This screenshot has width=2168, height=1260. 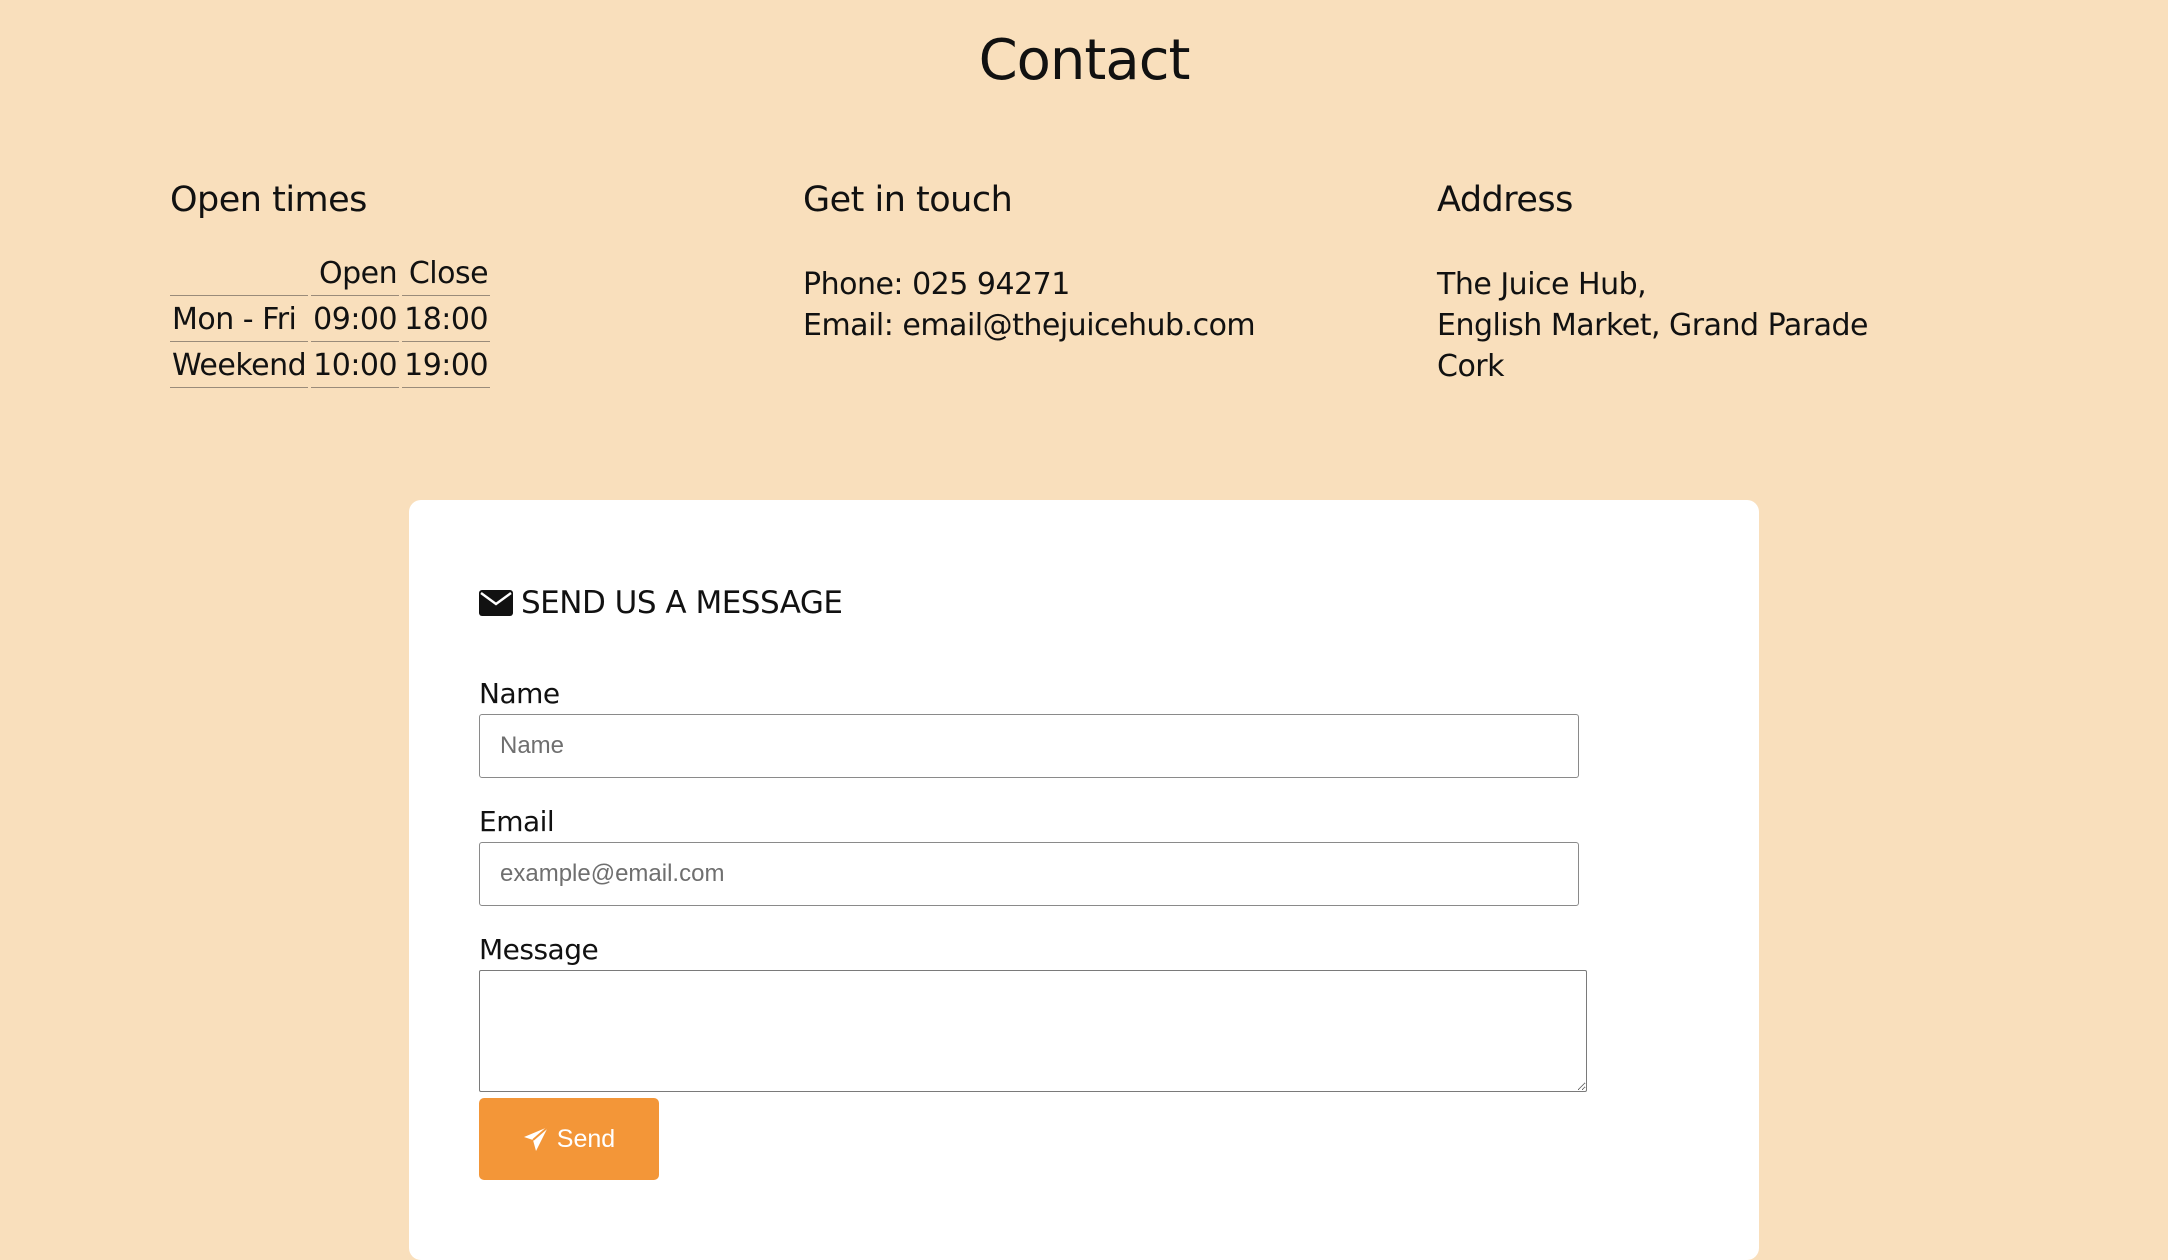 What do you see at coordinates (1084, 60) in the screenshot?
I see `page-title: Contact` at bounding box center [1084, 60].